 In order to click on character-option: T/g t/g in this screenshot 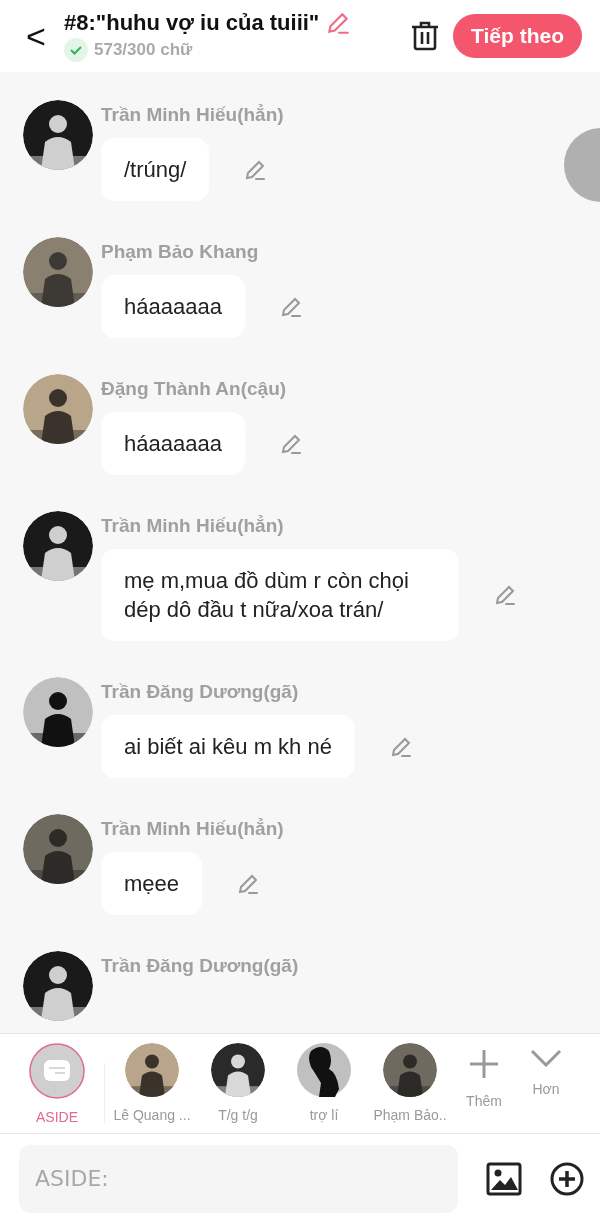, I will do `click(238, 1083)`.